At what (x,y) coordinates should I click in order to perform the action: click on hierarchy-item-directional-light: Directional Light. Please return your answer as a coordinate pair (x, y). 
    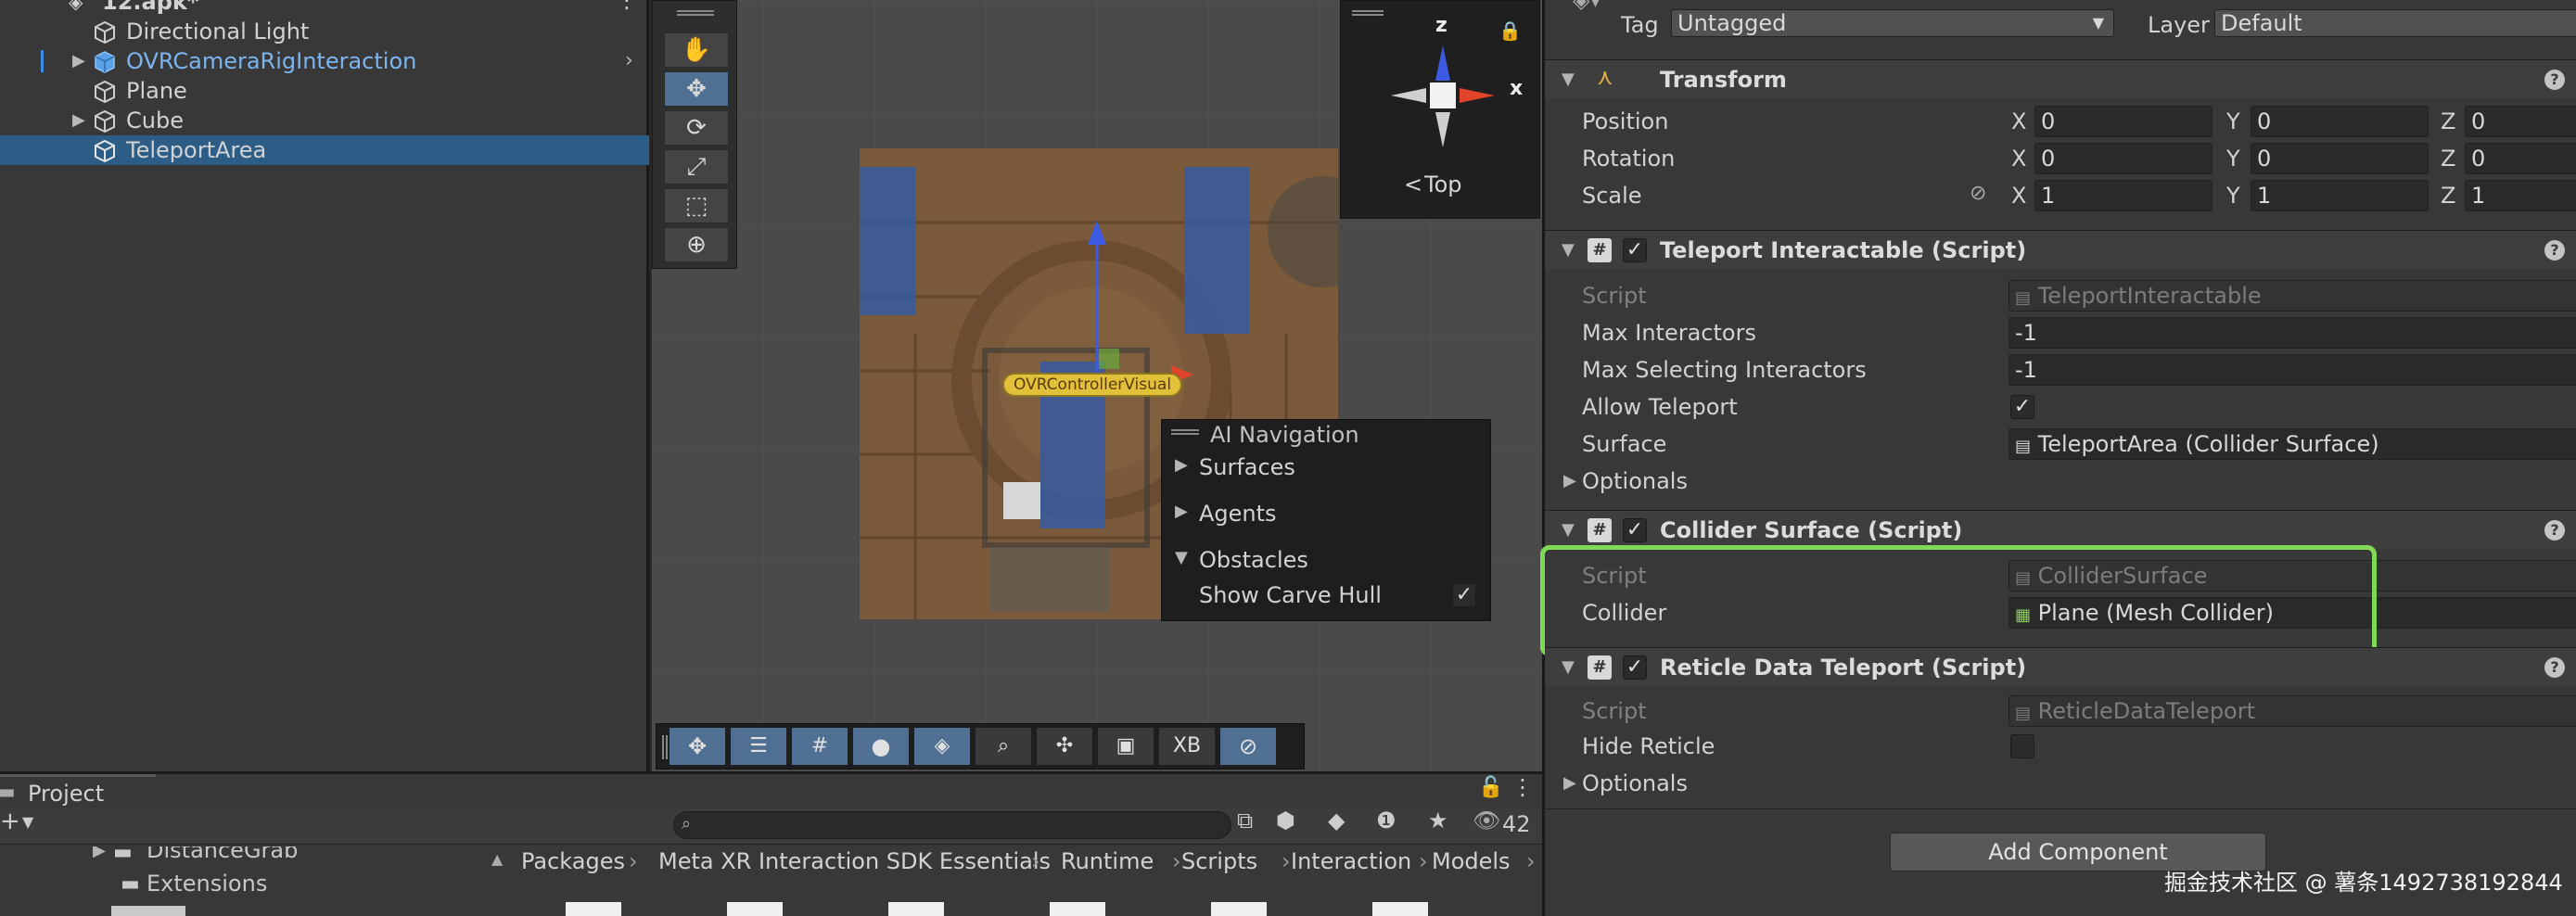
    Looking at the image, I should click on (324, 31).